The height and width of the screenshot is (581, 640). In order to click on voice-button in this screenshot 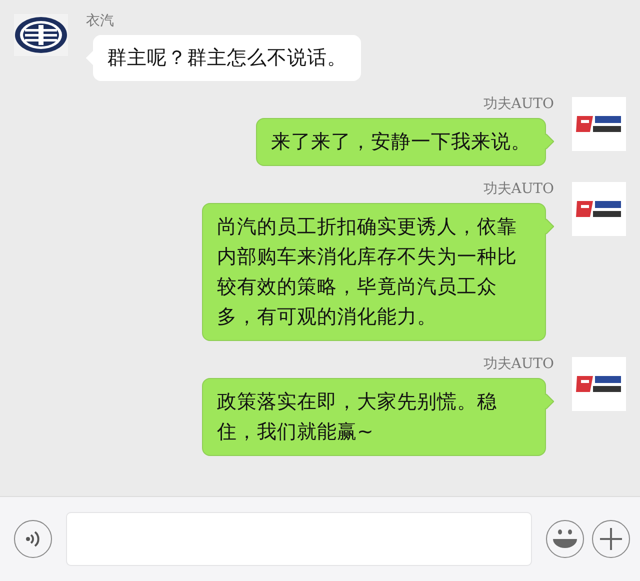, I will do `click(33, 539)`.